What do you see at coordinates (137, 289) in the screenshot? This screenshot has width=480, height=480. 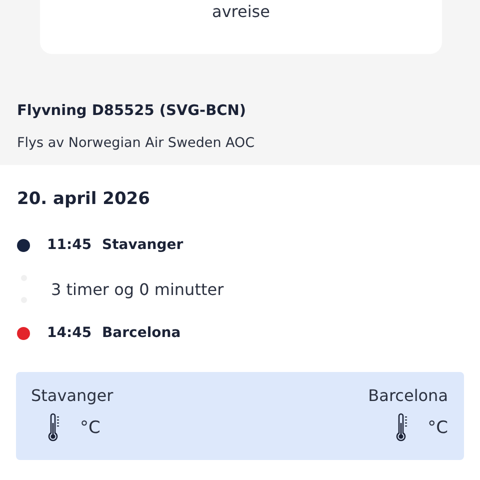 I see `flight-duration: 3 timer og 0 minutter` at bounding box center [137, 289].